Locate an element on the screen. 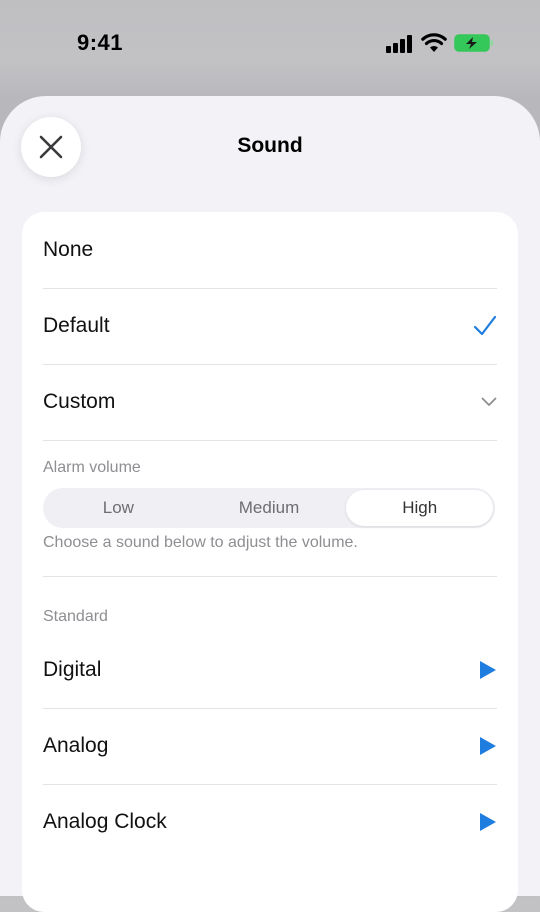 The width and height of the screenshot is (540, 912). wifi-icon is located at coordinates (434, 42).